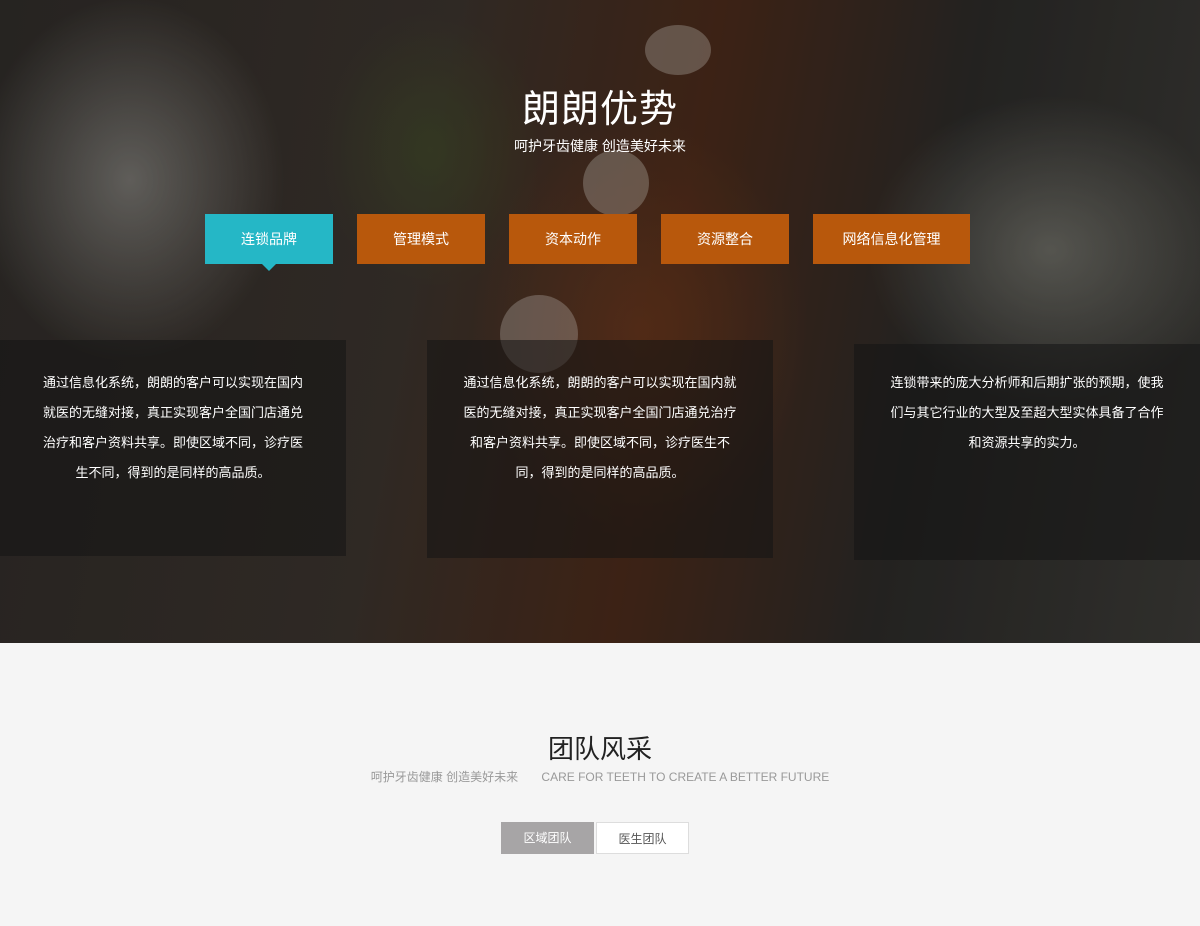 The image size is (1200, 926). Describe the element at coordinates (547, 838) in the screenshot. I see `regional-team-button: 区域团队` at that location.